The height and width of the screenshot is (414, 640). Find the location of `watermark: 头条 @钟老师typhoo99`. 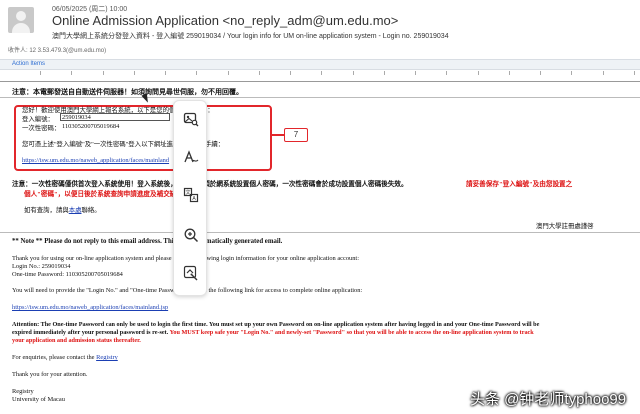

watermark: 头条 @钟老师typhoo99 is located at coordinates (548, 399).